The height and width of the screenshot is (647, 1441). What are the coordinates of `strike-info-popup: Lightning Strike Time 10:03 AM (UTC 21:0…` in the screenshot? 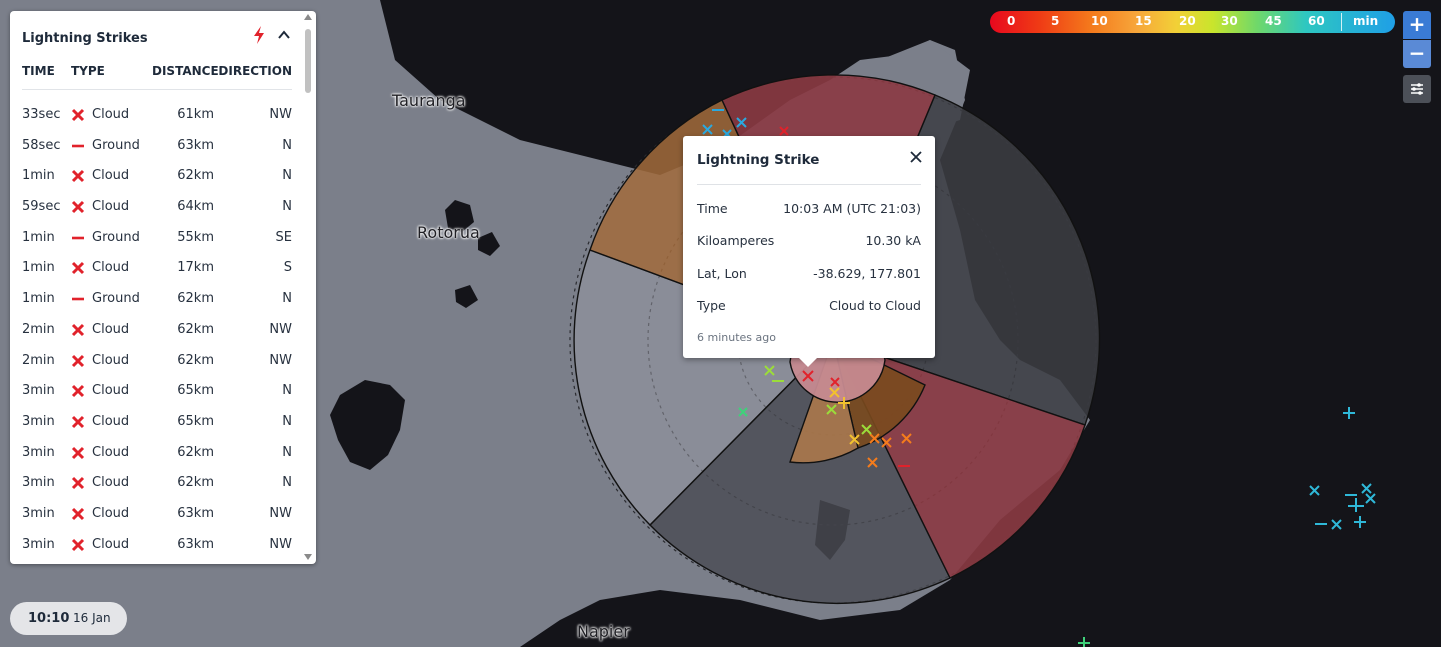 It's located at (809, 251).